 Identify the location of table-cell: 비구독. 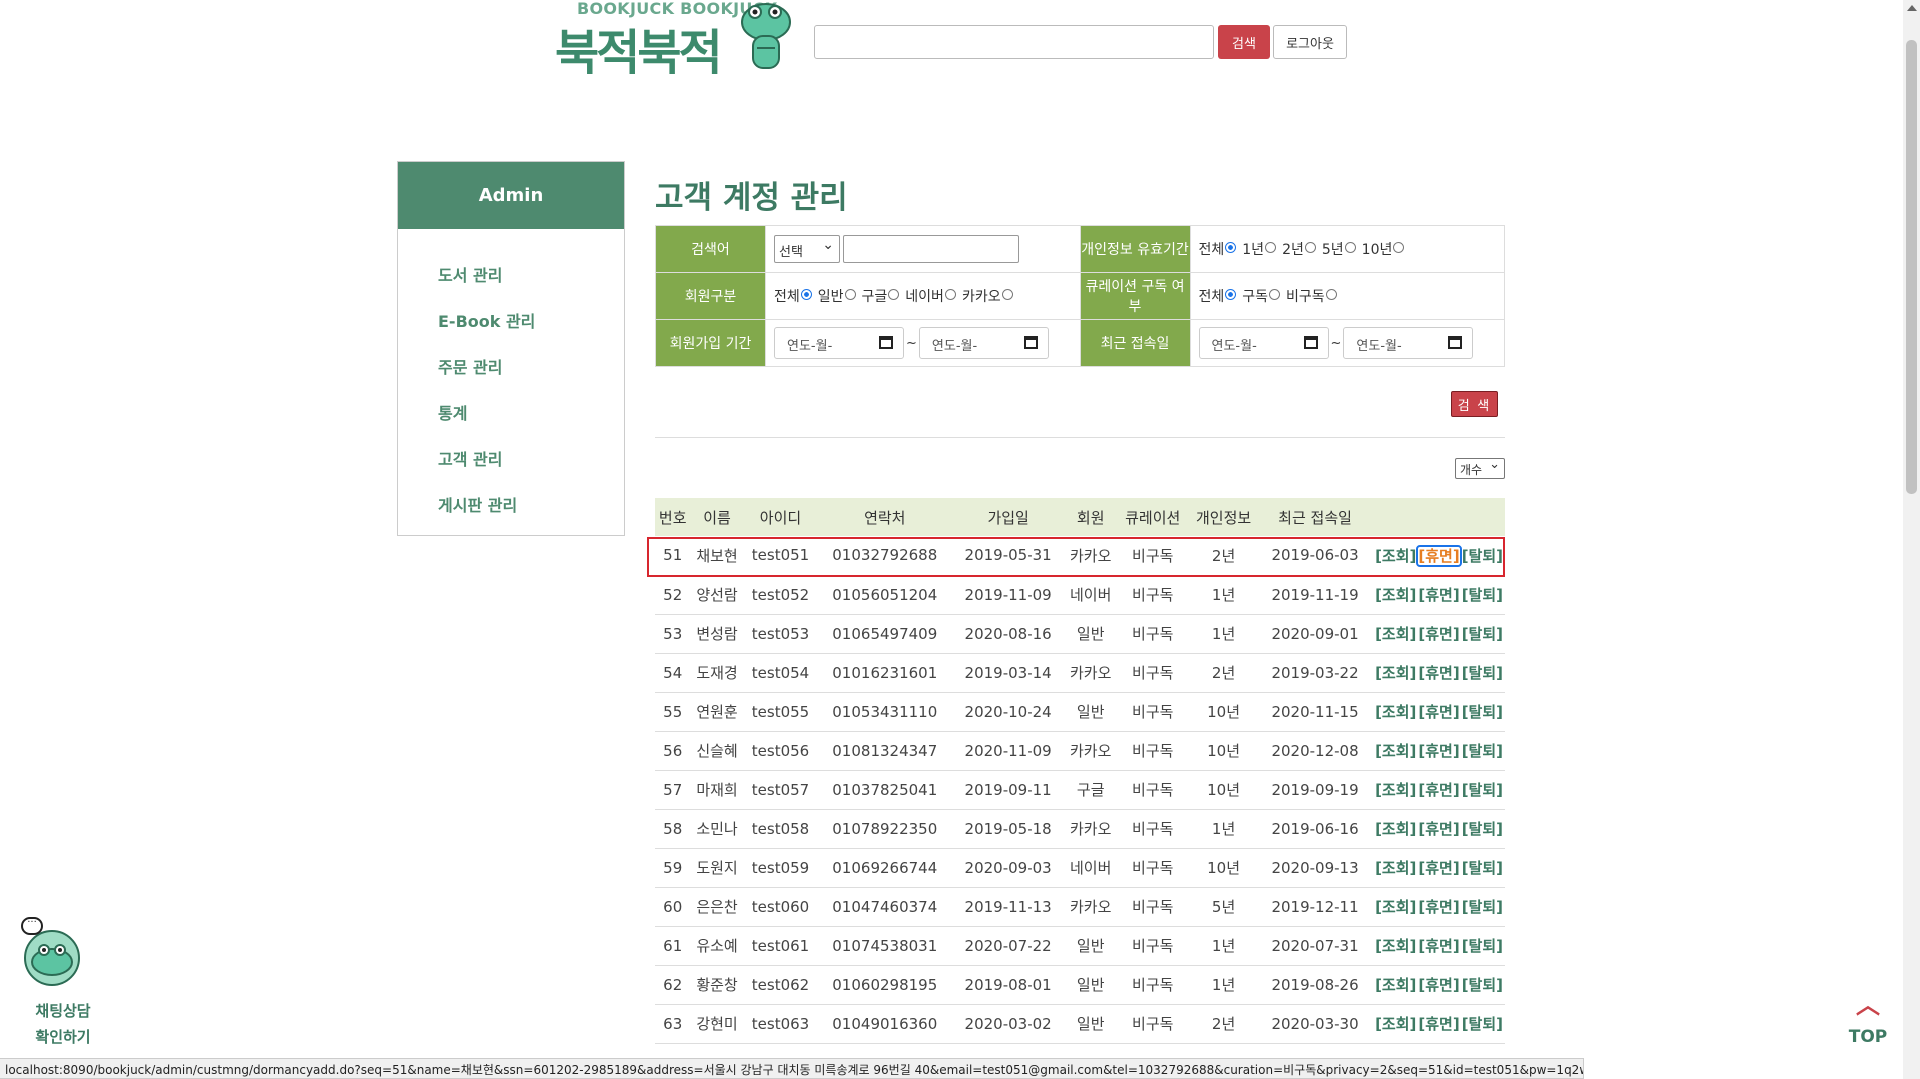
(1153, 673).